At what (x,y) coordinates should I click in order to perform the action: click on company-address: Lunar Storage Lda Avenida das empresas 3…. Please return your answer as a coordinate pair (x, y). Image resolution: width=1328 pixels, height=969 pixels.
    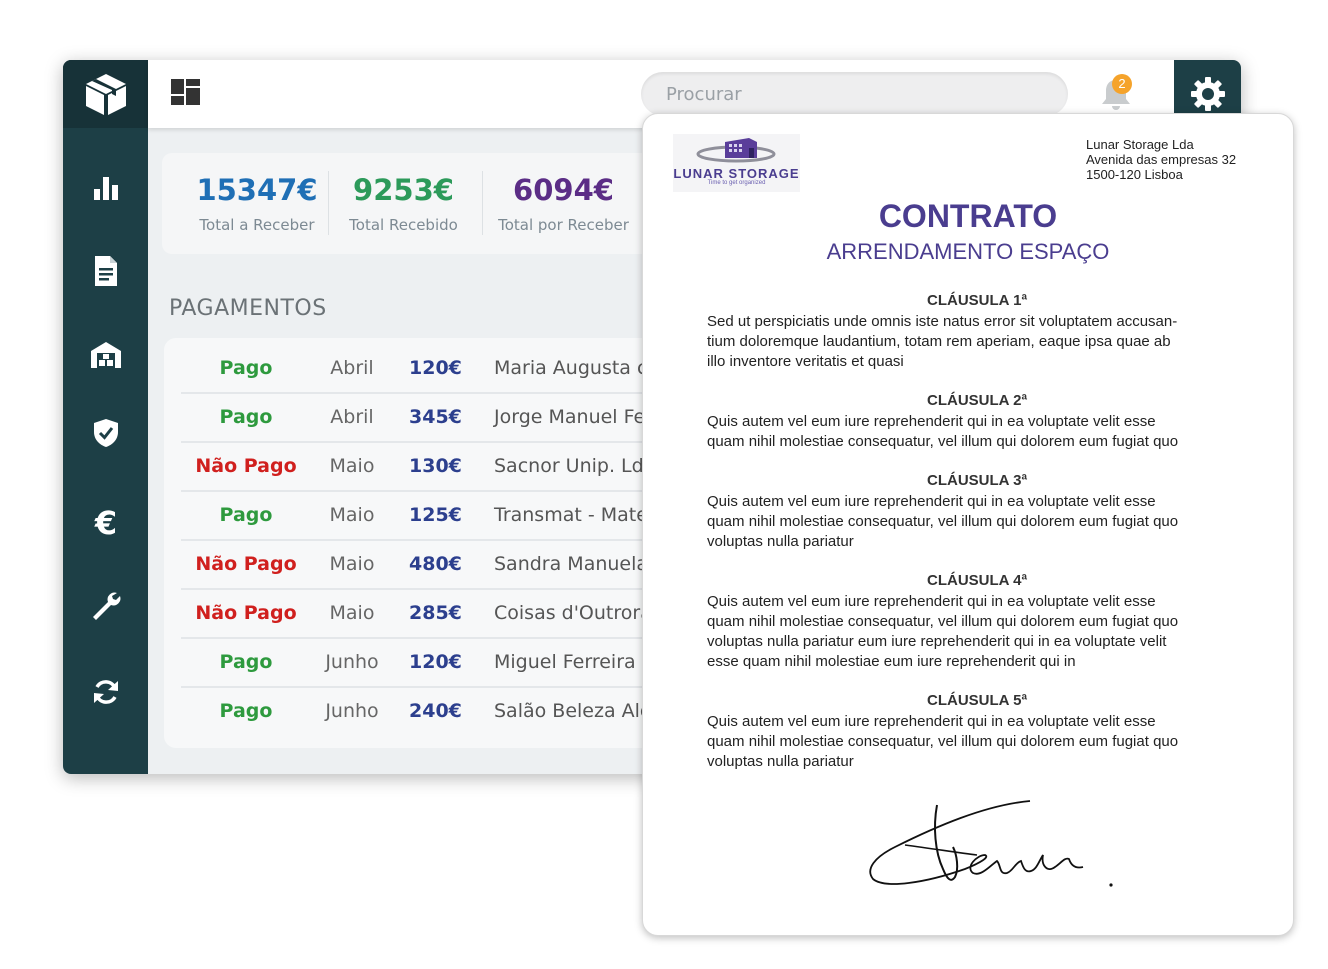
    Looking at the image, I should click on (1161, 159).